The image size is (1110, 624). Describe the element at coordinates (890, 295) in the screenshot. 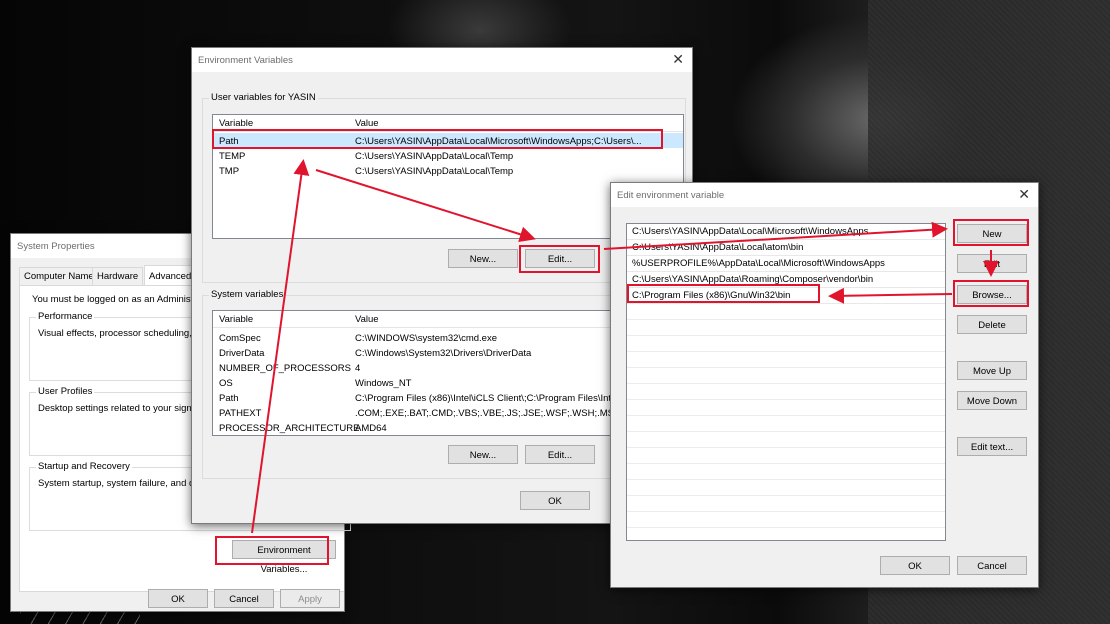

I see `arrow-browse-to-entry` at that location.